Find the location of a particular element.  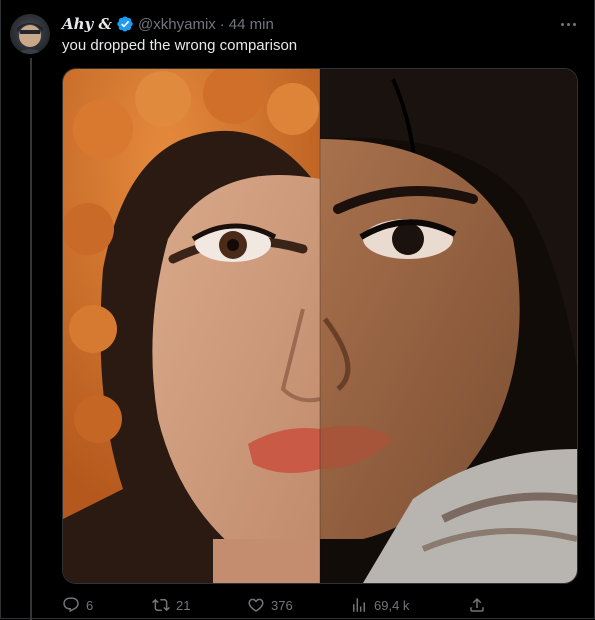

reply-icon is located at coordinates (71, 605).